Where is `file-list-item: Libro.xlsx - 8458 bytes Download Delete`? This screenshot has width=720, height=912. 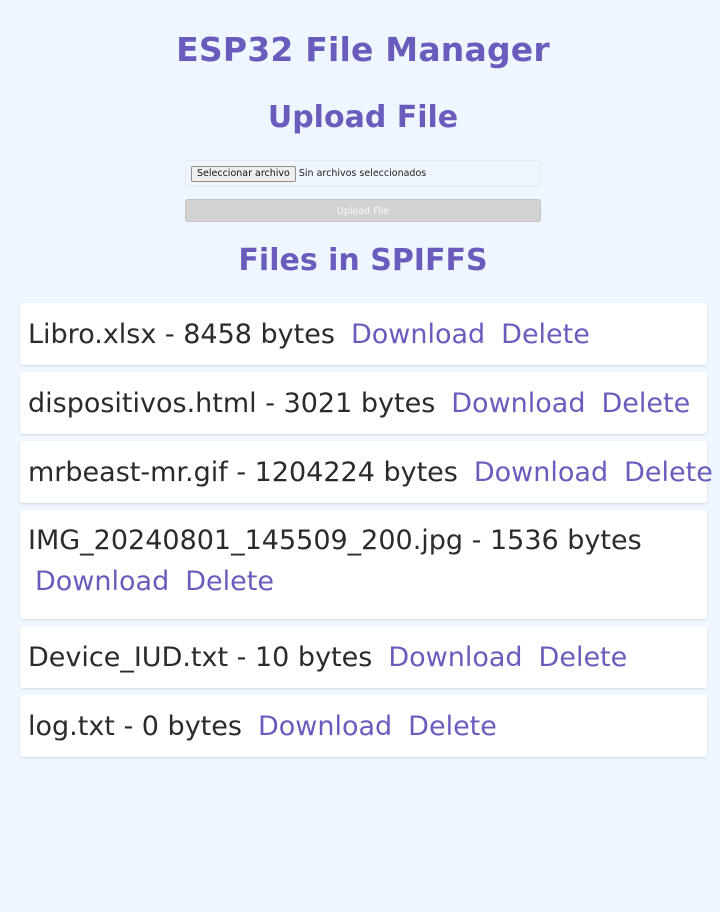 file-list-item: Libro.xlsx - 8458 bytes Download Delete is located at coordinates (363, 334).